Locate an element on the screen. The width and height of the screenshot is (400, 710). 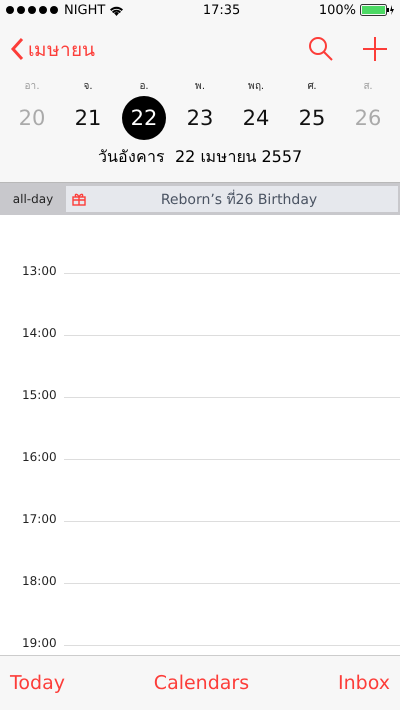
day-button: 23 is located at coordinates (200, 118).